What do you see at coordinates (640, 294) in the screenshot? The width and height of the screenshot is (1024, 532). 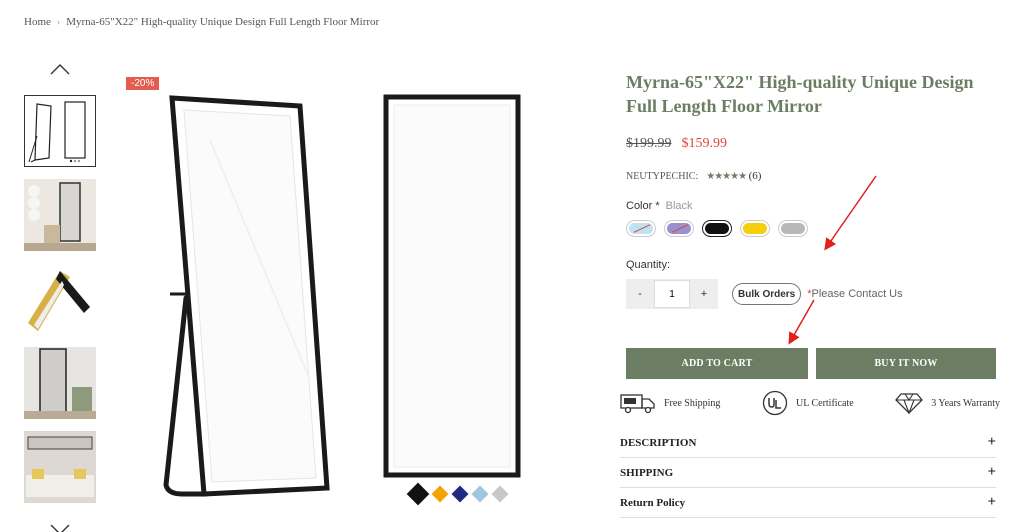 I see `quantity-decrease-button: -` at bounding box center [640, 294].